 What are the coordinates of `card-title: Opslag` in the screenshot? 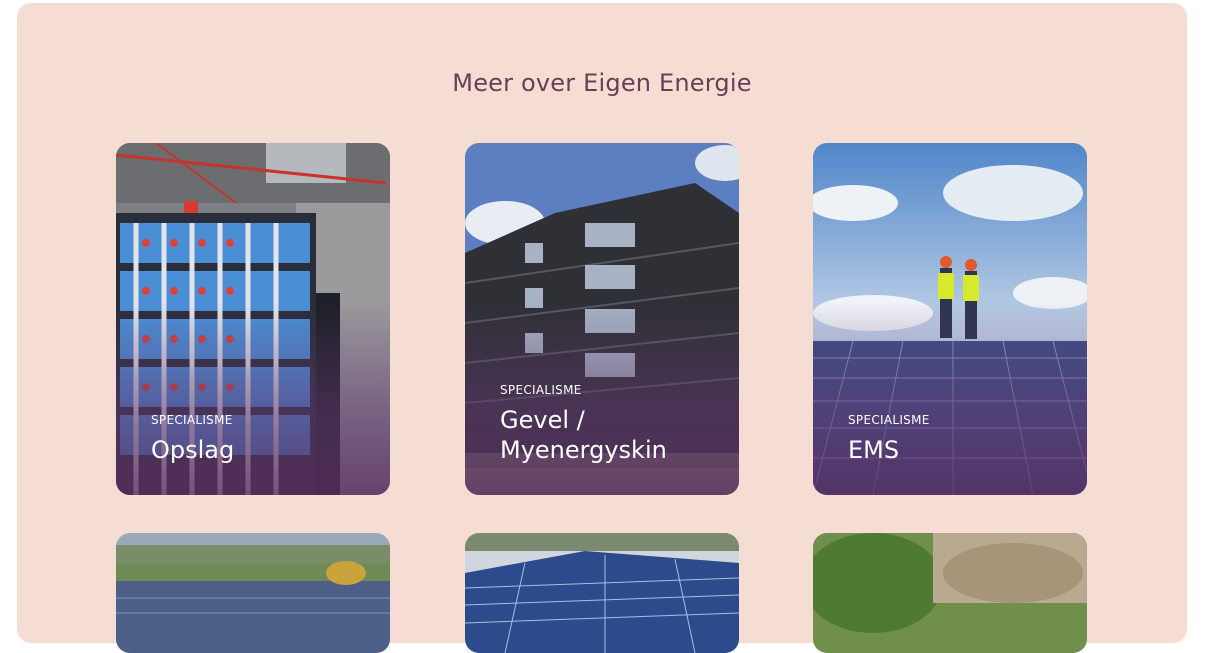 It's located at (193, 450).